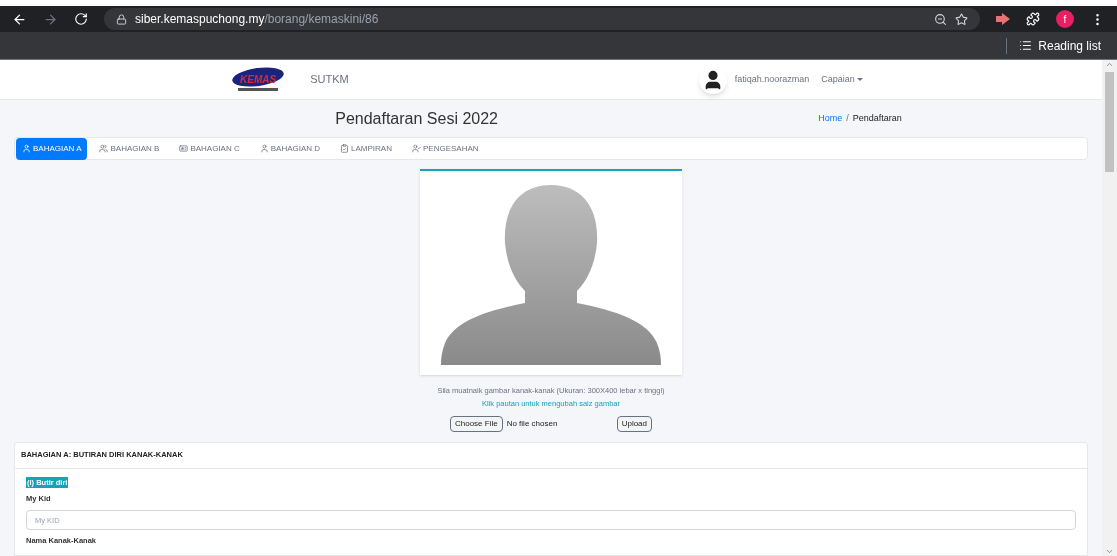 The width and height of the screenshot is (1117, 556). What do you see at coordinates (366, 148) in the screenshot?
I see `section-tab: LAMPIRAN` at bounding box center [366, 148].